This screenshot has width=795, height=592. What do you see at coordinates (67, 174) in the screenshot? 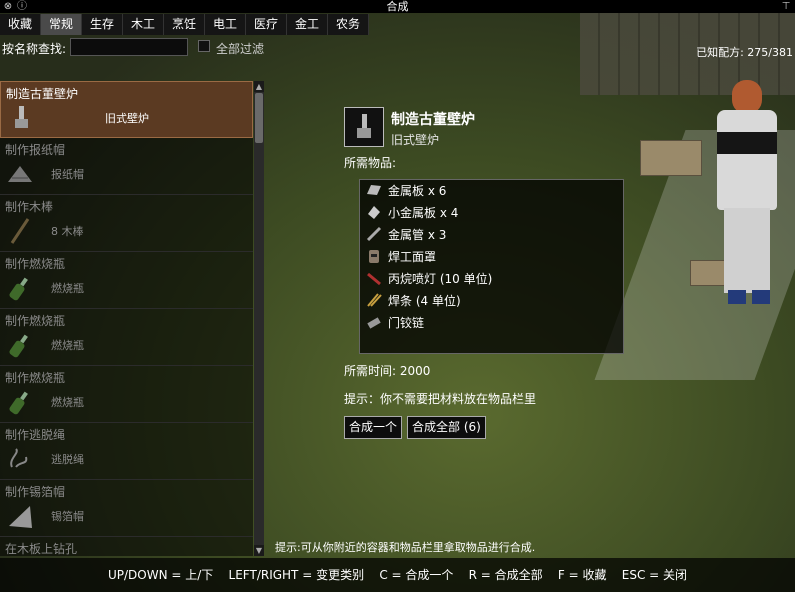
I see `recipe-result: 报纸帽` at bounding box center [67, 174].